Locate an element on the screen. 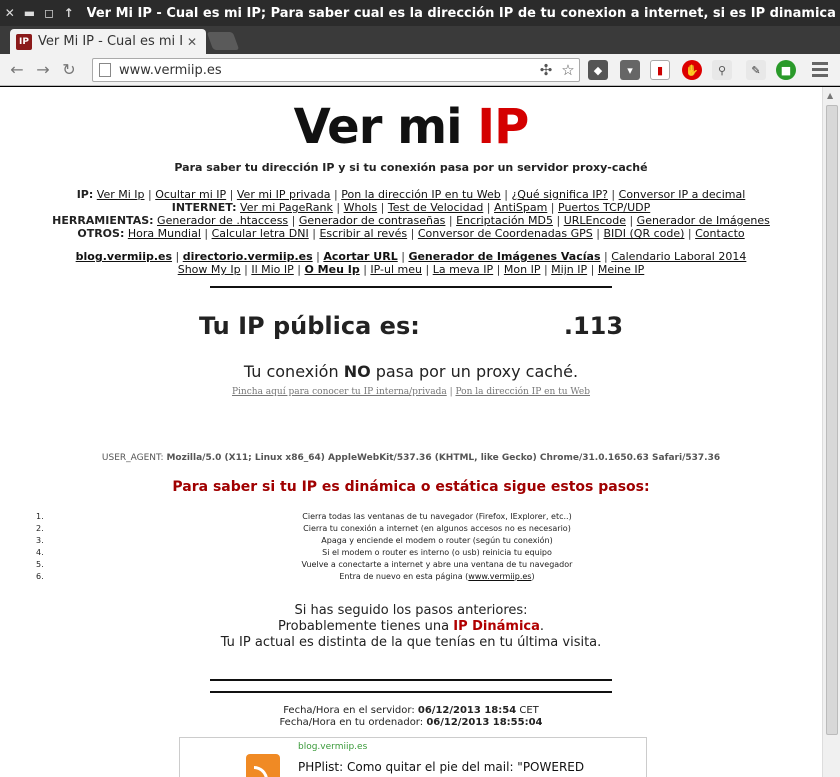 This screenshot has width=840, height=777. extension-shield-icon: ◆ is located at coordinates (598, 70).